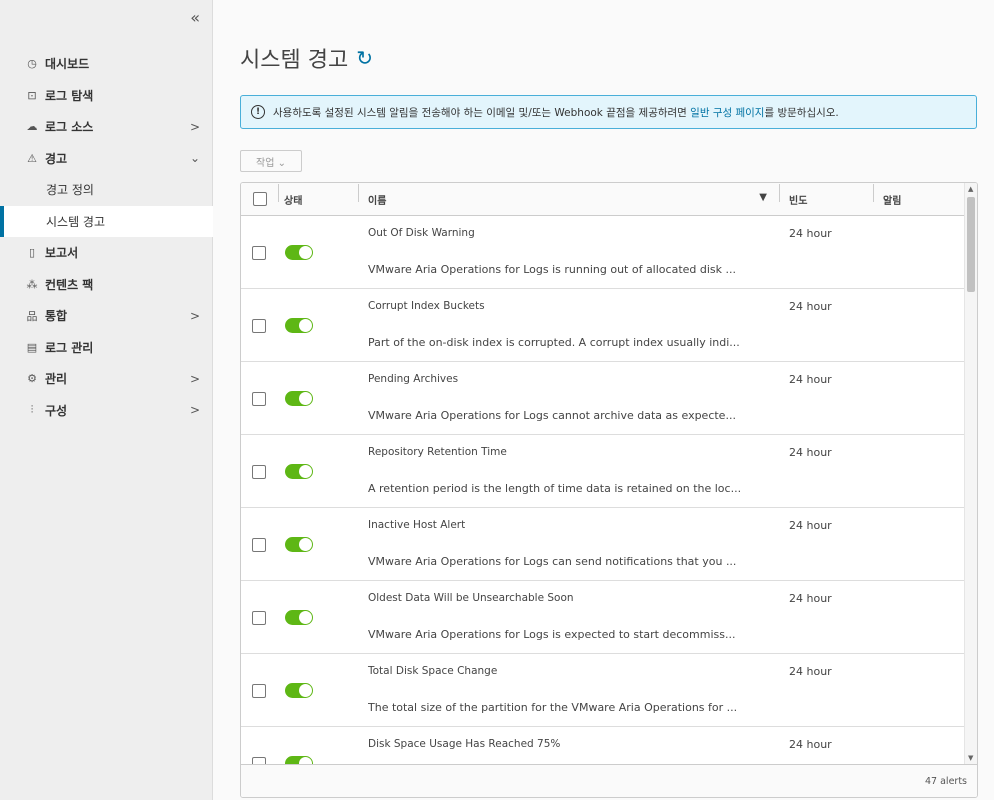 Image resolution: width=994 pixels, height=800 pixels. I want to click on sidebar-item: ⫶ 구성 >, so click(106, 411).